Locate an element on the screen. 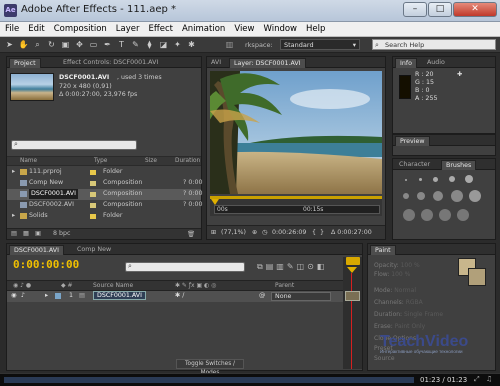  current-time-indicator-icon is located at coordinates (352, 270).